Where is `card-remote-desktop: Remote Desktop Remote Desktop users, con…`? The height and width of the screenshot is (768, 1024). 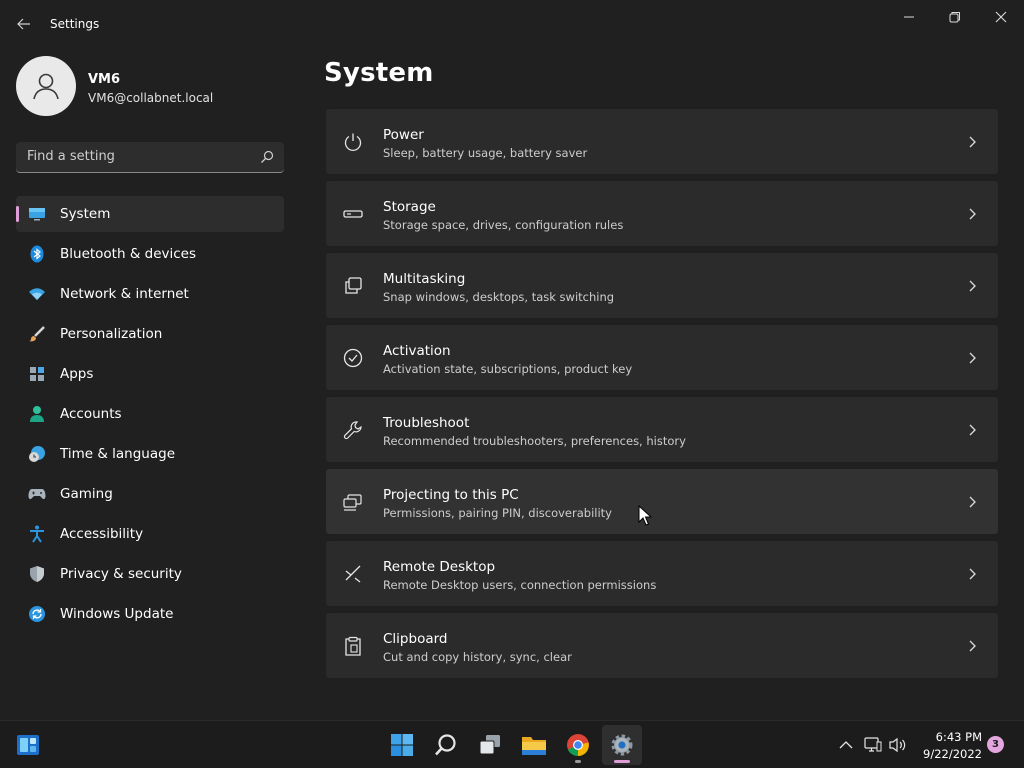 card-remote-desktop: Remote Desktop Remote Desktop users, con… is located at coordinates (662, 573).